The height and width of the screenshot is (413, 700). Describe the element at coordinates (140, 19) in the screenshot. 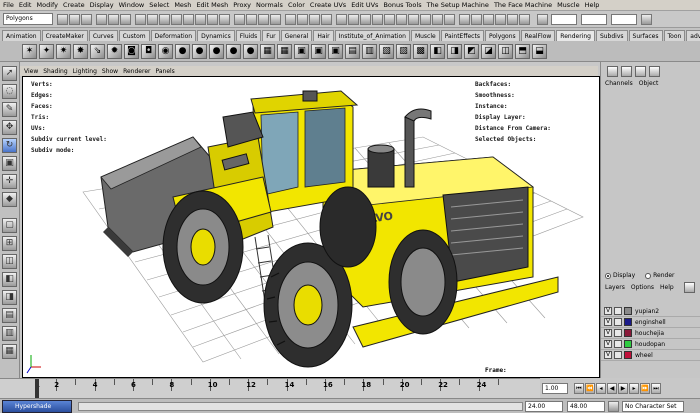

I see `mask-icon` at that location.